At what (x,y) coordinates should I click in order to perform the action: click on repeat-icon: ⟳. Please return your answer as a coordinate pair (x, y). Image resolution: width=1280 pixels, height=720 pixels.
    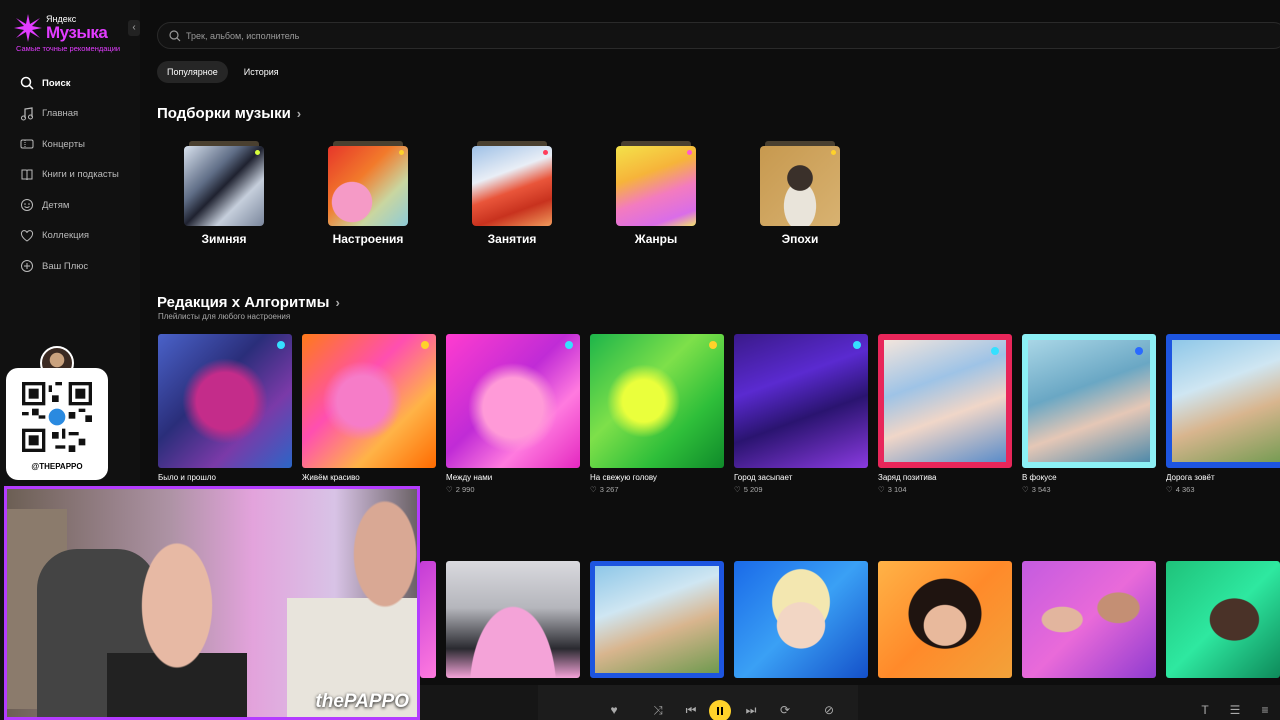
    Looking at the image, I should click on (785, 710).